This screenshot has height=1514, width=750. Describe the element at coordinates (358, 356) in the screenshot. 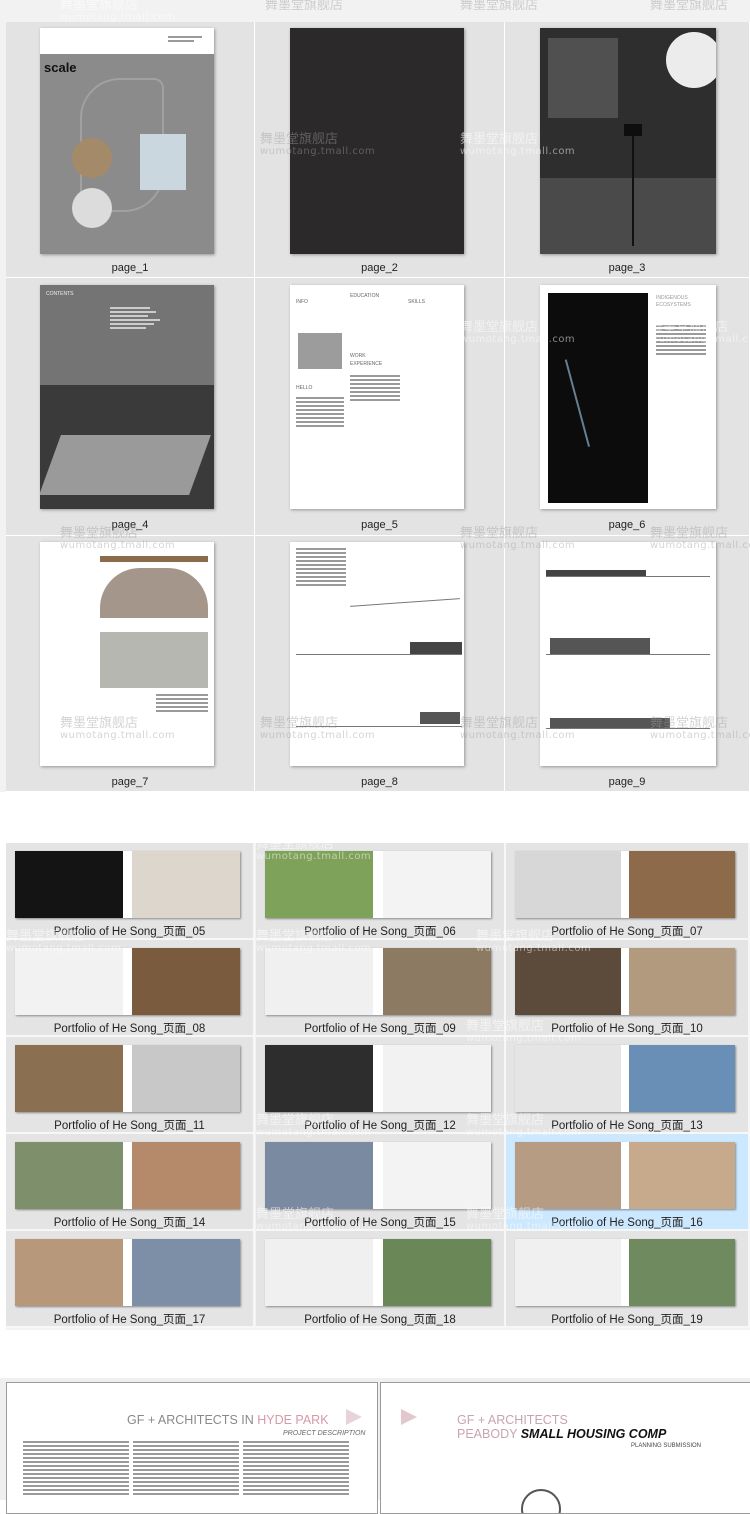

I see `page5-work: WORK` at that location.